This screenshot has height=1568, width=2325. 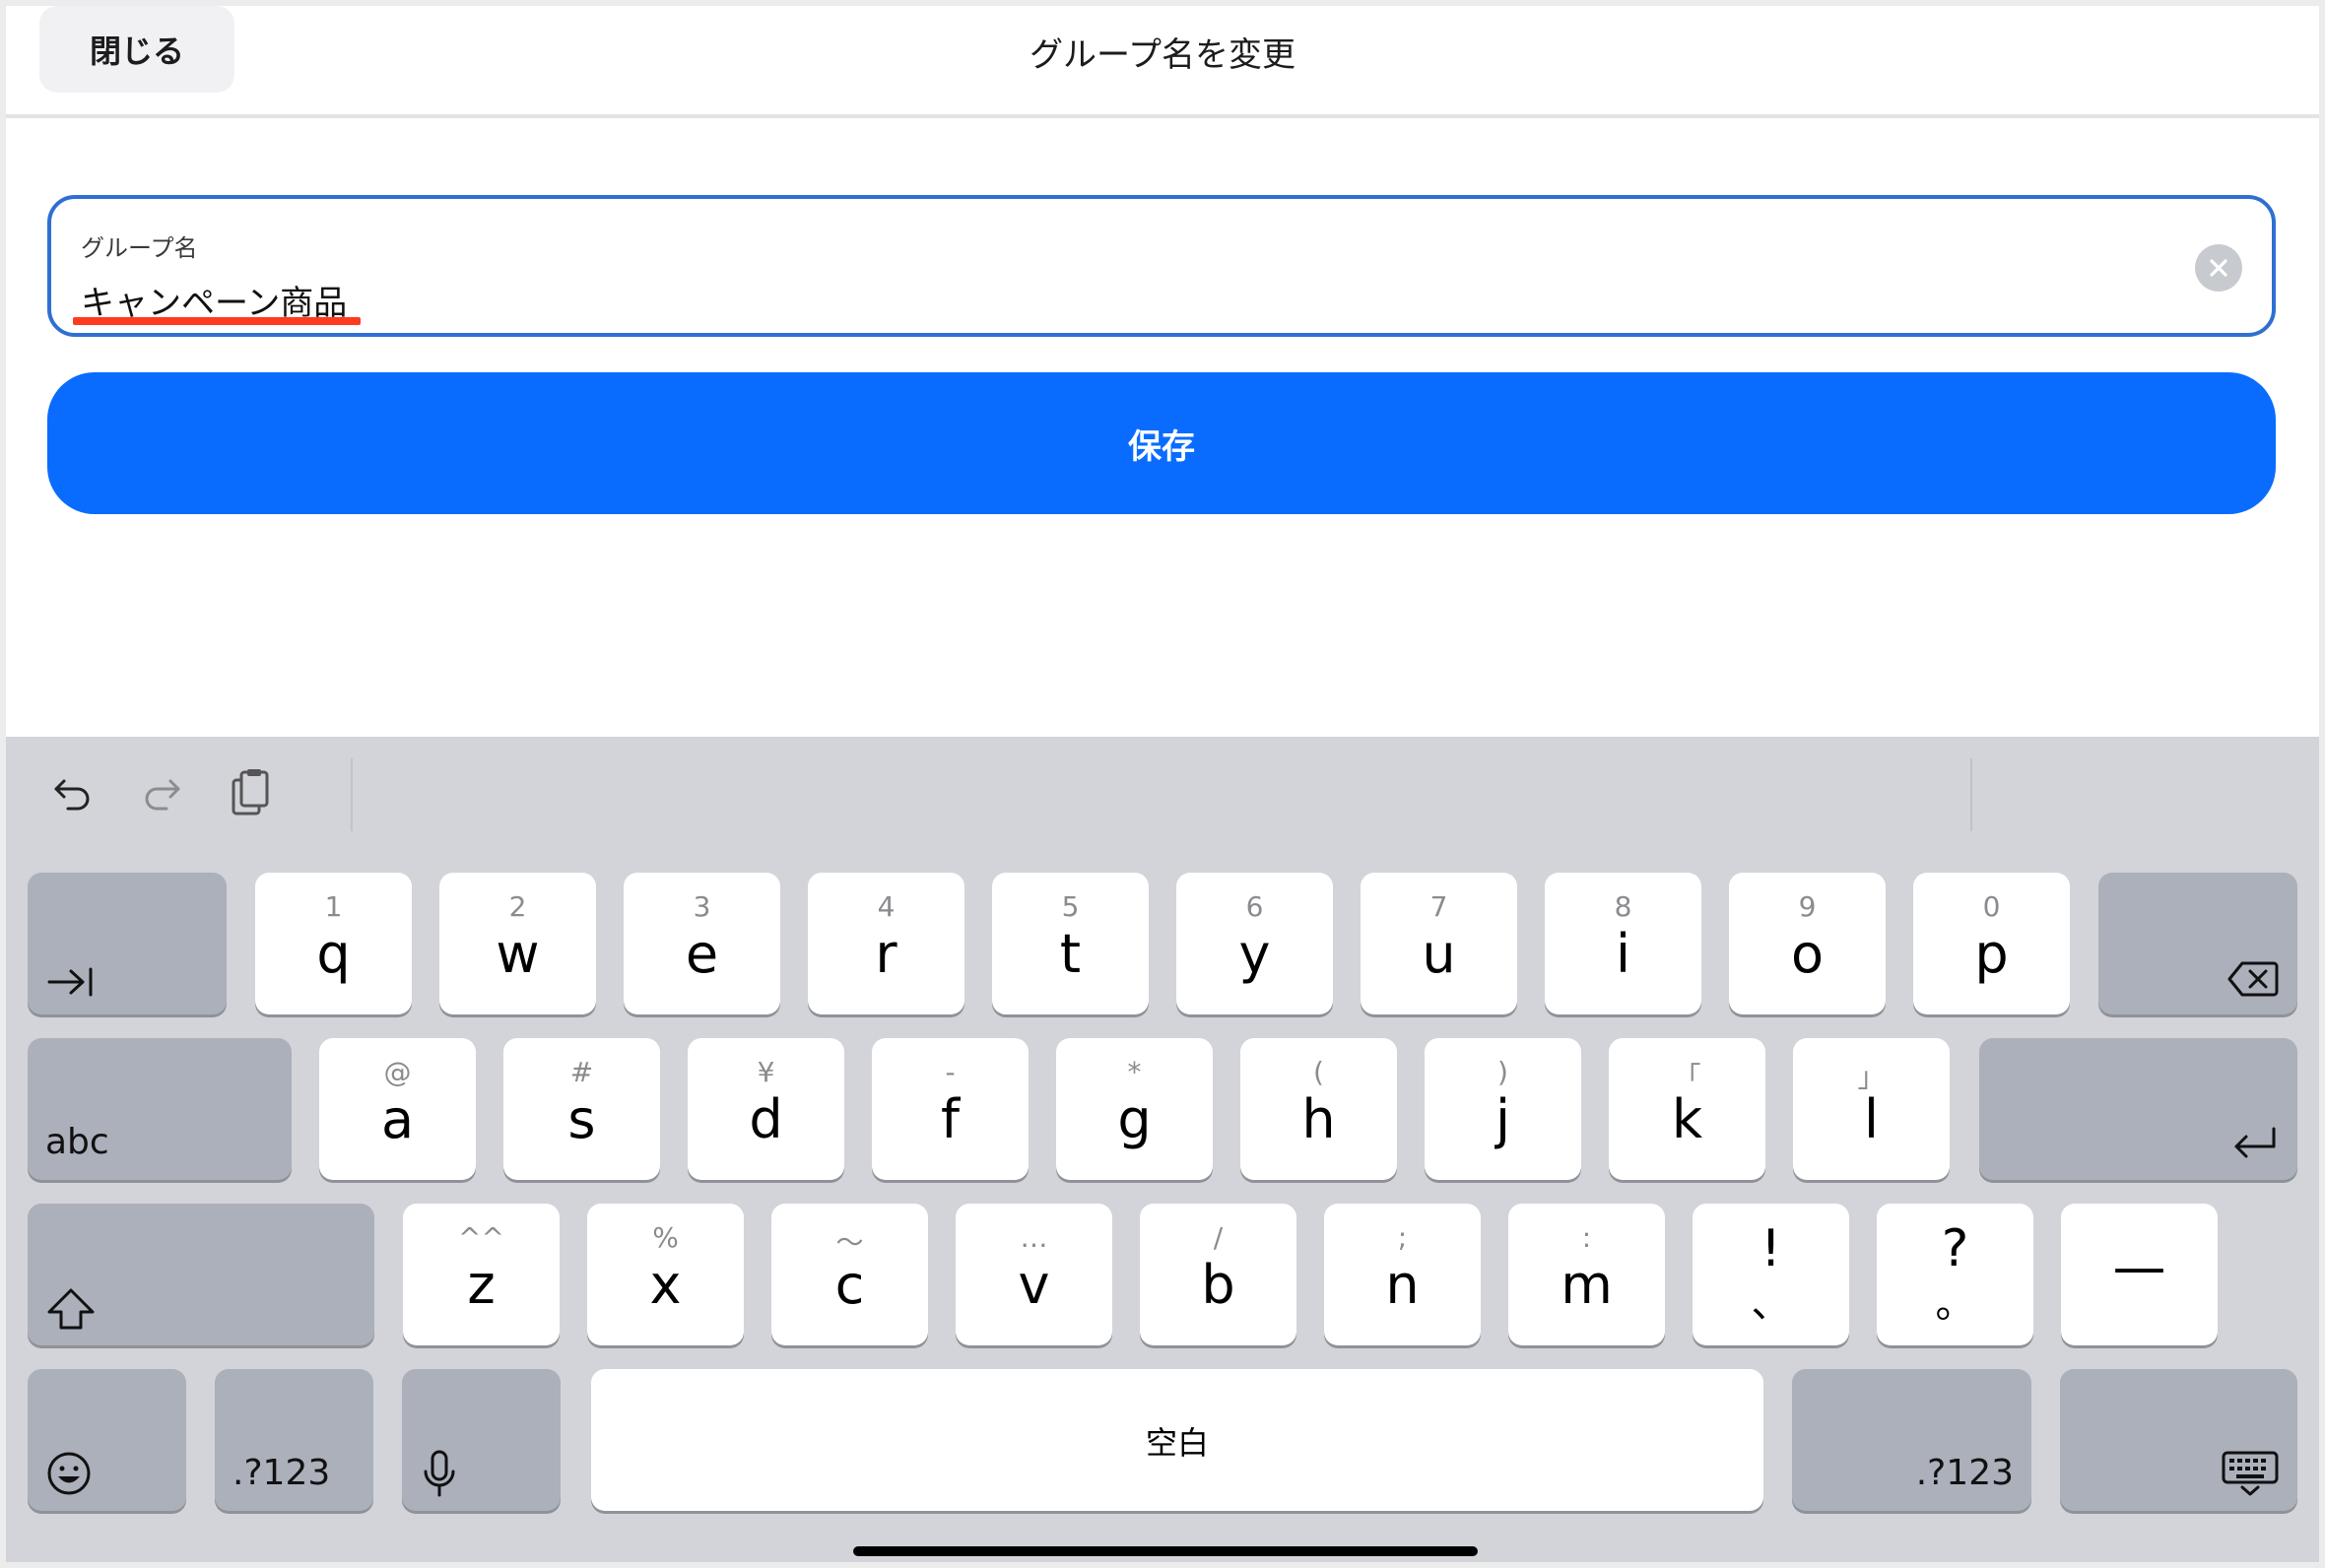 What do you see at coordinates (128, 944) in the screenshot?
I see `tab-key` at bounding box center [128, 944].